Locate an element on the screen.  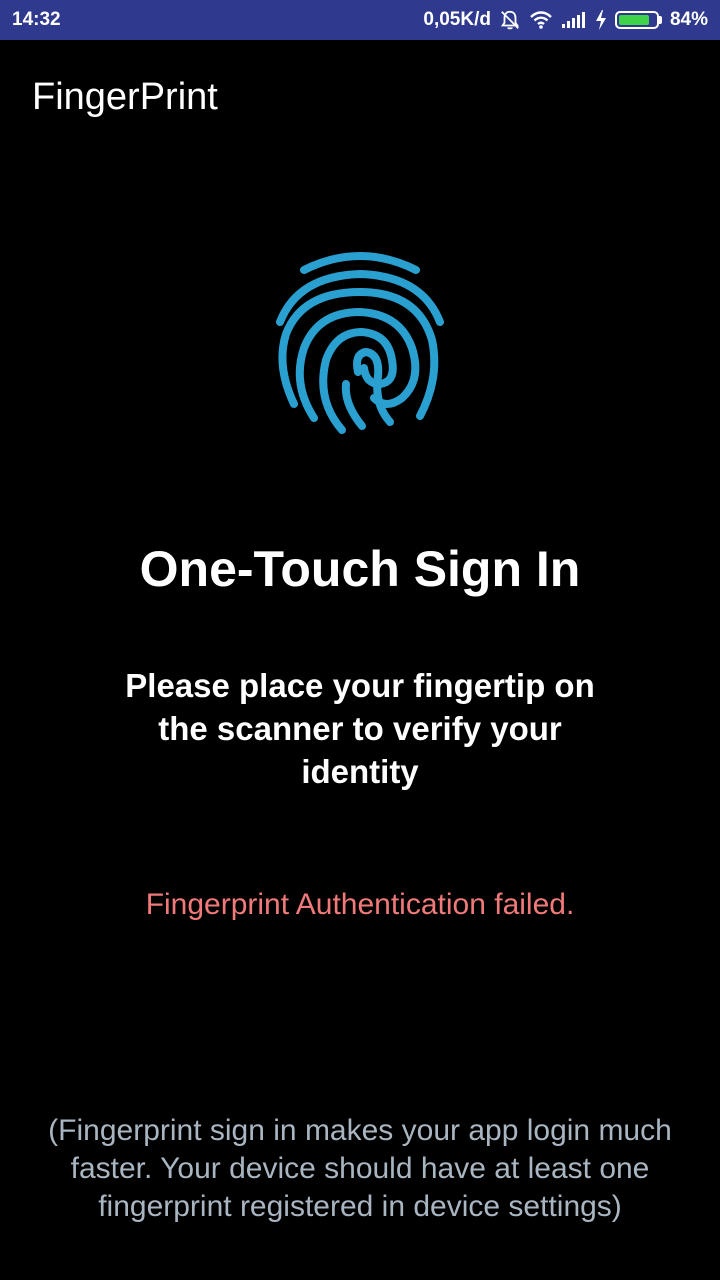
app-bar: FingerPrint is located at coordinates (360, 96).